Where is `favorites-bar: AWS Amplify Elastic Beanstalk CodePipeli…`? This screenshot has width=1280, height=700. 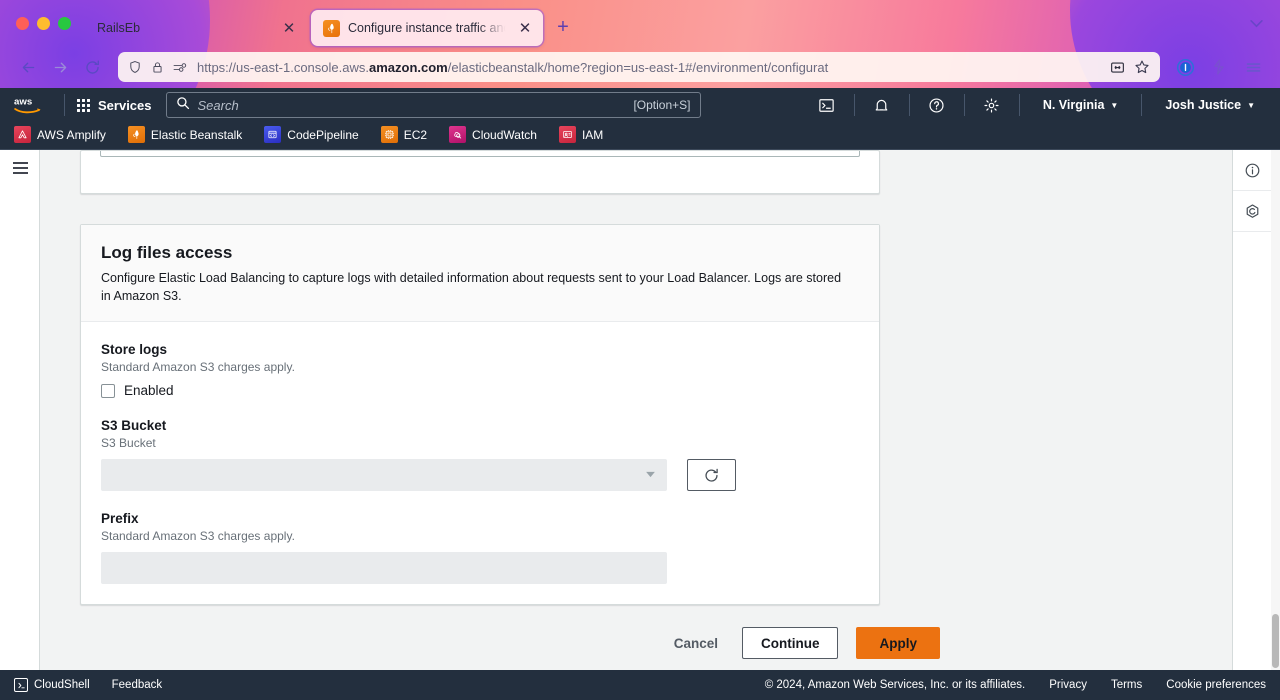
favorites-bar: AWS Amplify Elastic Beanstalk CodePipeli… is located at coordinates (640, 136).